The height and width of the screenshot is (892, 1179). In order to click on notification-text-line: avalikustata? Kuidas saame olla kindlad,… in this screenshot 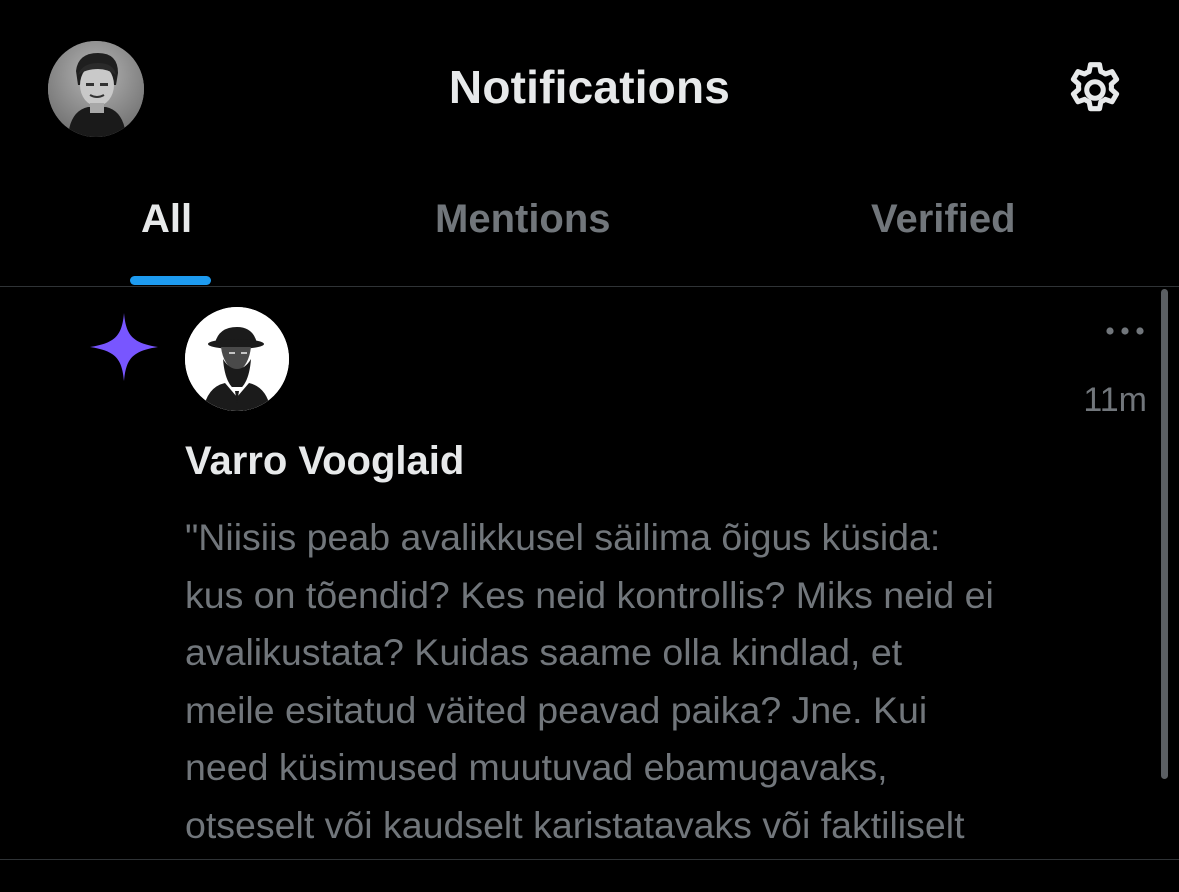, I will do `click(544, 652)`.